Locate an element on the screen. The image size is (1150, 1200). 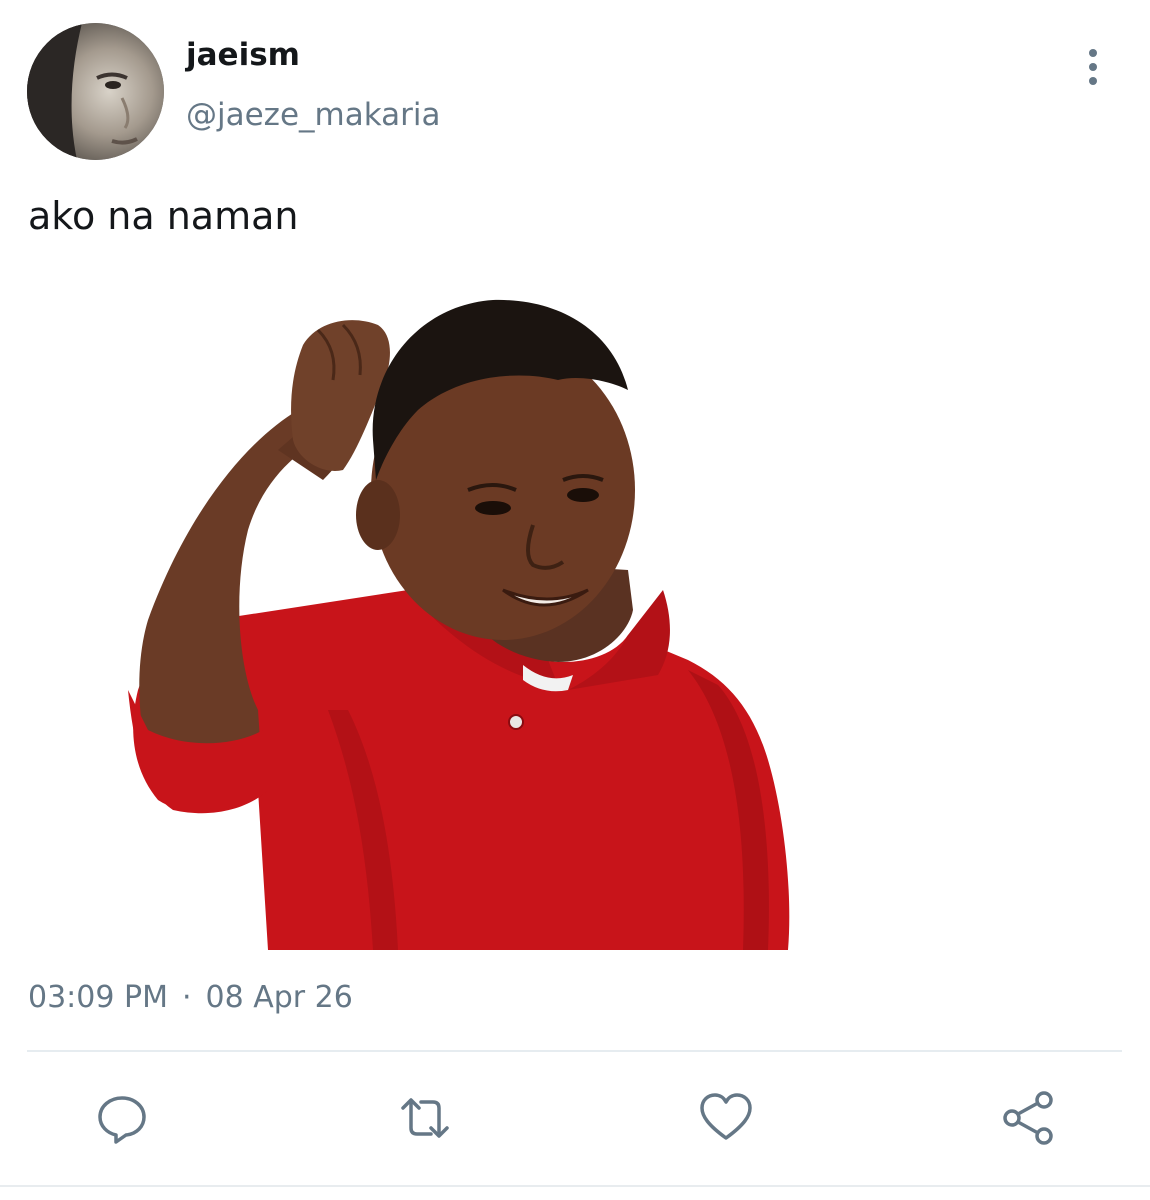
retweet-icon is located at coordinates (425, 1118).